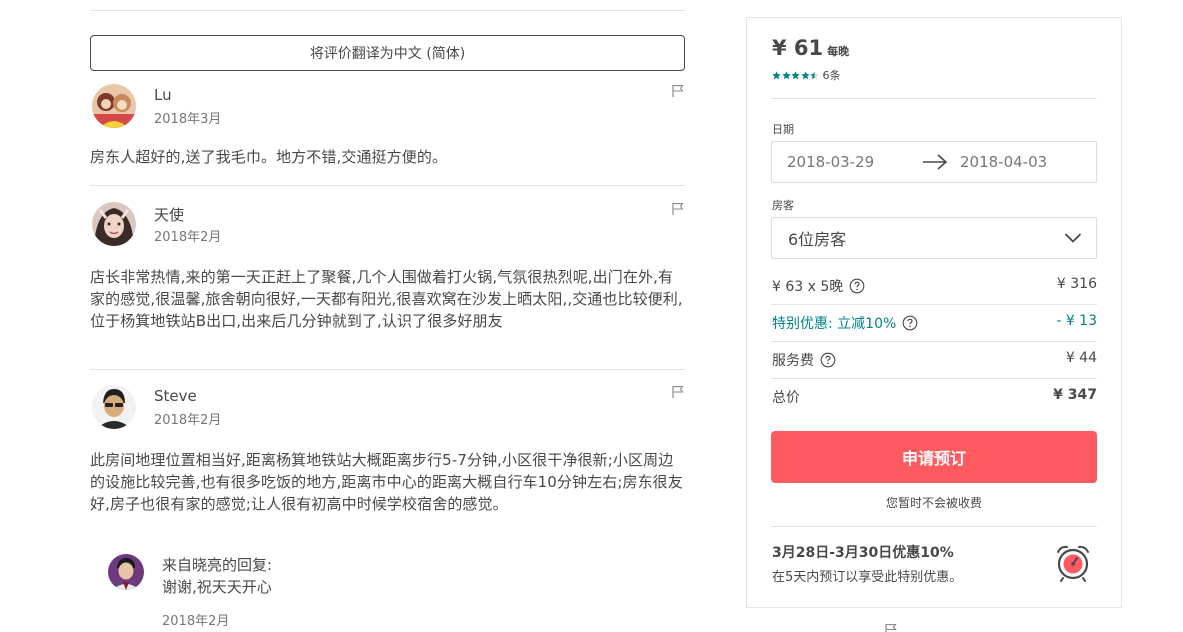  Describe the element at coordinates (188, 119) in the screenshot. I see `review-date: 2018年3月` at that location.